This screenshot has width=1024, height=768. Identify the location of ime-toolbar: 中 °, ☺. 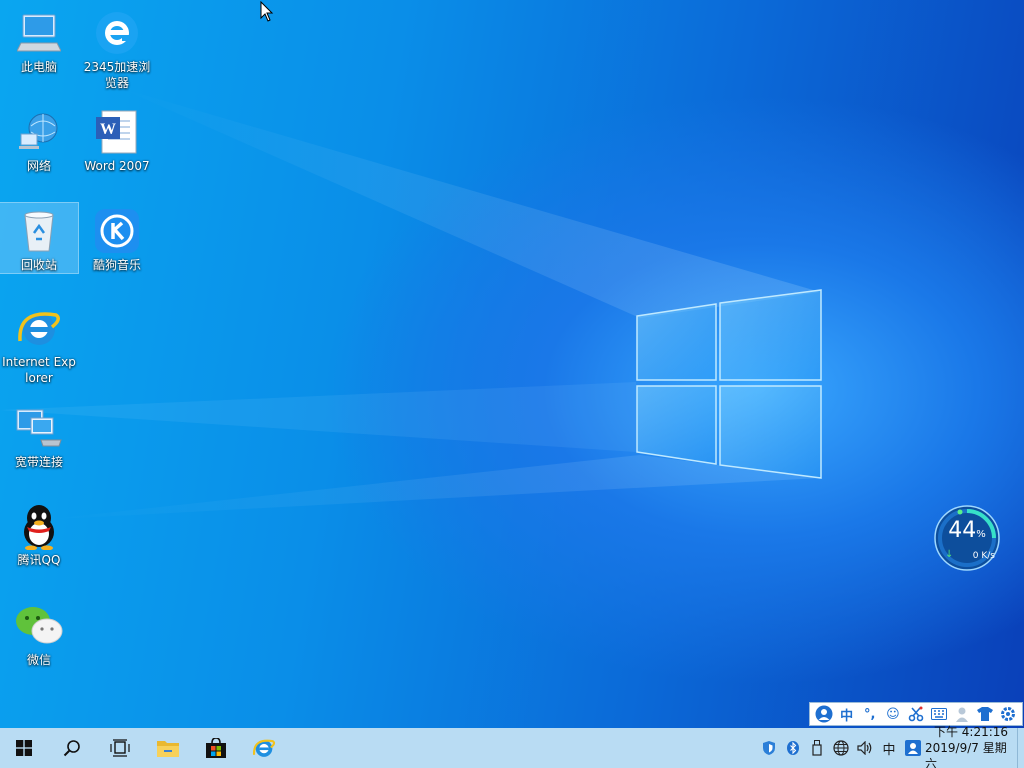
(916, 714).